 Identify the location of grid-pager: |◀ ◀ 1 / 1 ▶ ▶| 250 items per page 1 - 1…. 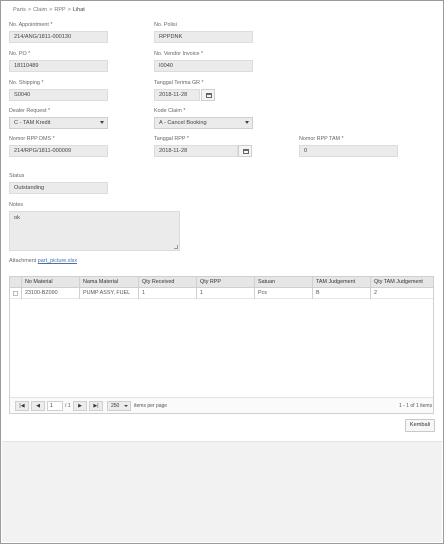
(221, 405).